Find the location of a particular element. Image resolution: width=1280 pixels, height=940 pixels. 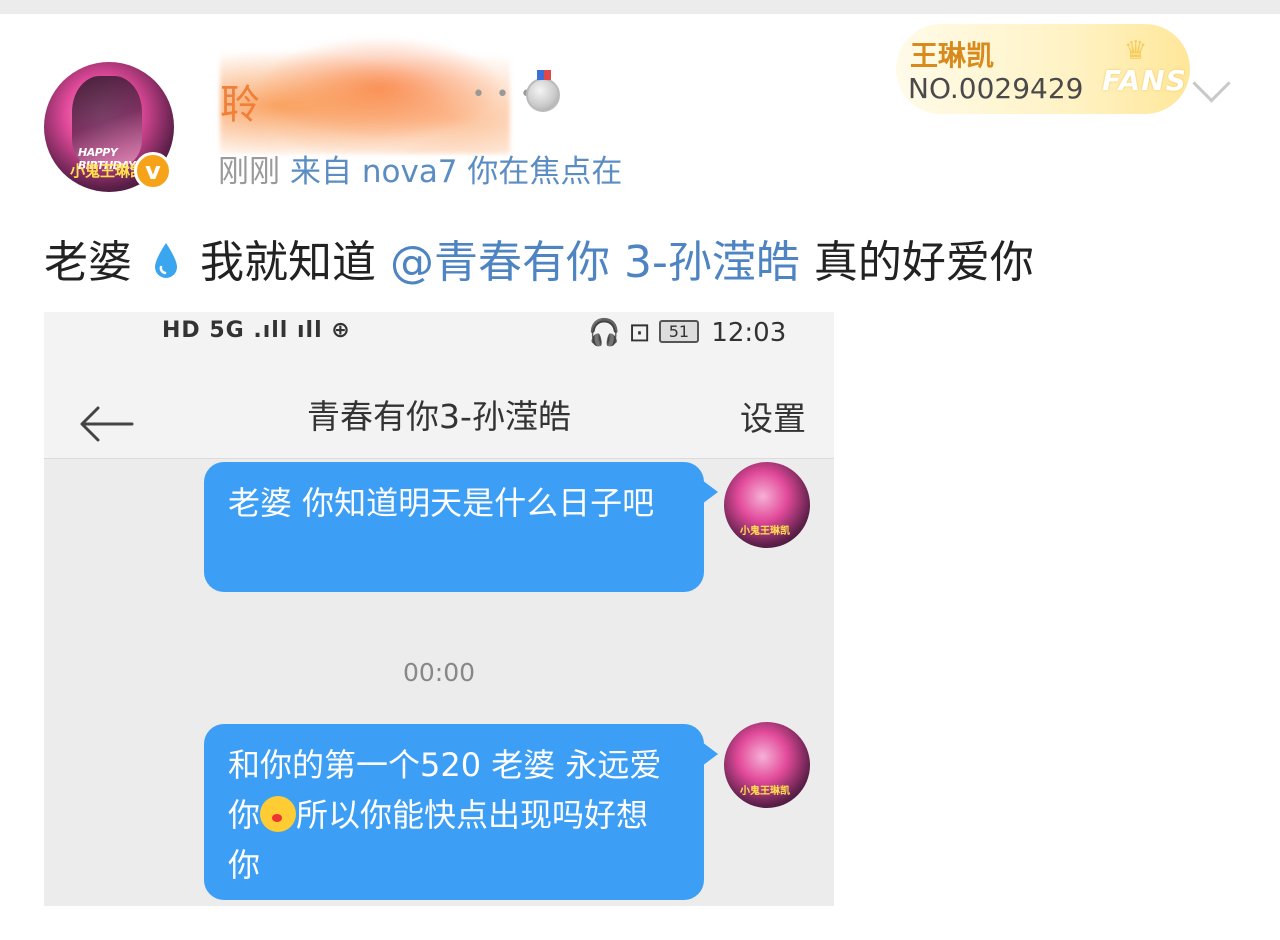

signal-indicators: HD 5G .ıll ıll ⊕ is located at coordinates (256, 330).